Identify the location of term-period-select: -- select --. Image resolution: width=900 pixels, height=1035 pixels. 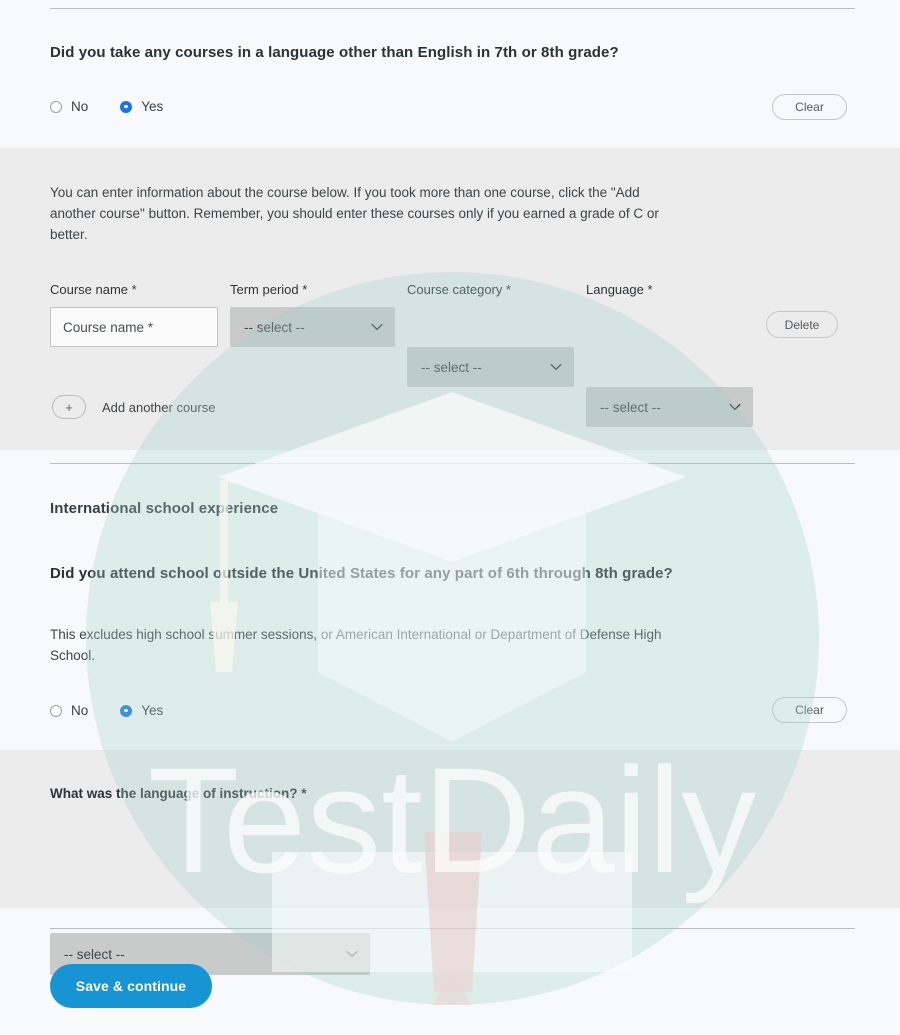
(312, 327).